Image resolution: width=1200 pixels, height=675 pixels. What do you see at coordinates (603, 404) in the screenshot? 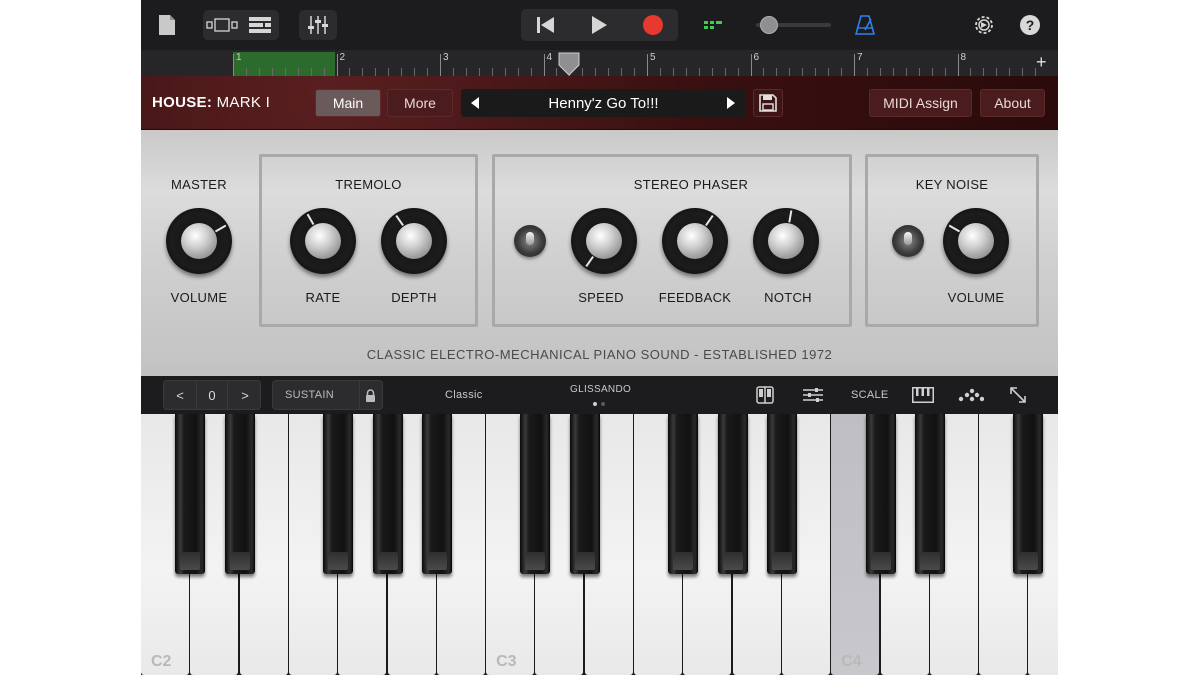
I see `page-dot` at bounding box center [603, 404].